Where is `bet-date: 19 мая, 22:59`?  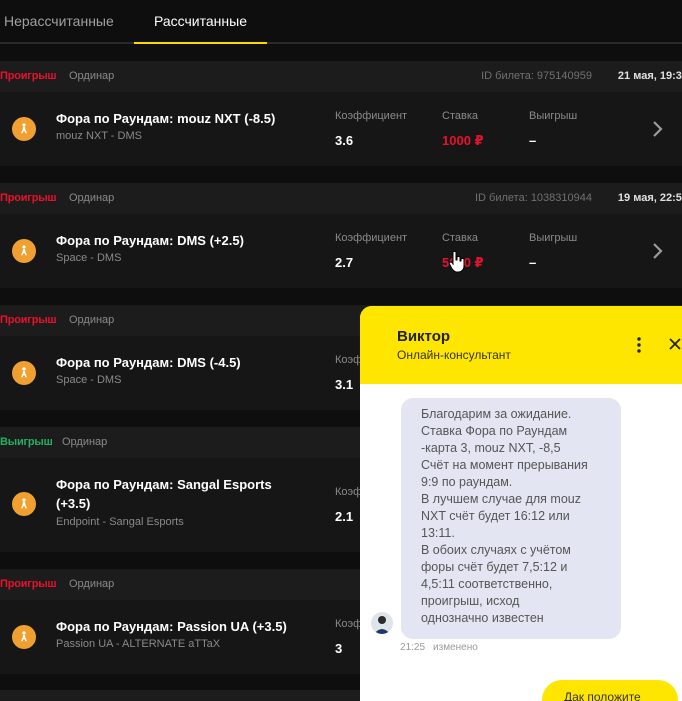 bet-date: 19 мая, 22:59 is located at coordinates (649, 198).